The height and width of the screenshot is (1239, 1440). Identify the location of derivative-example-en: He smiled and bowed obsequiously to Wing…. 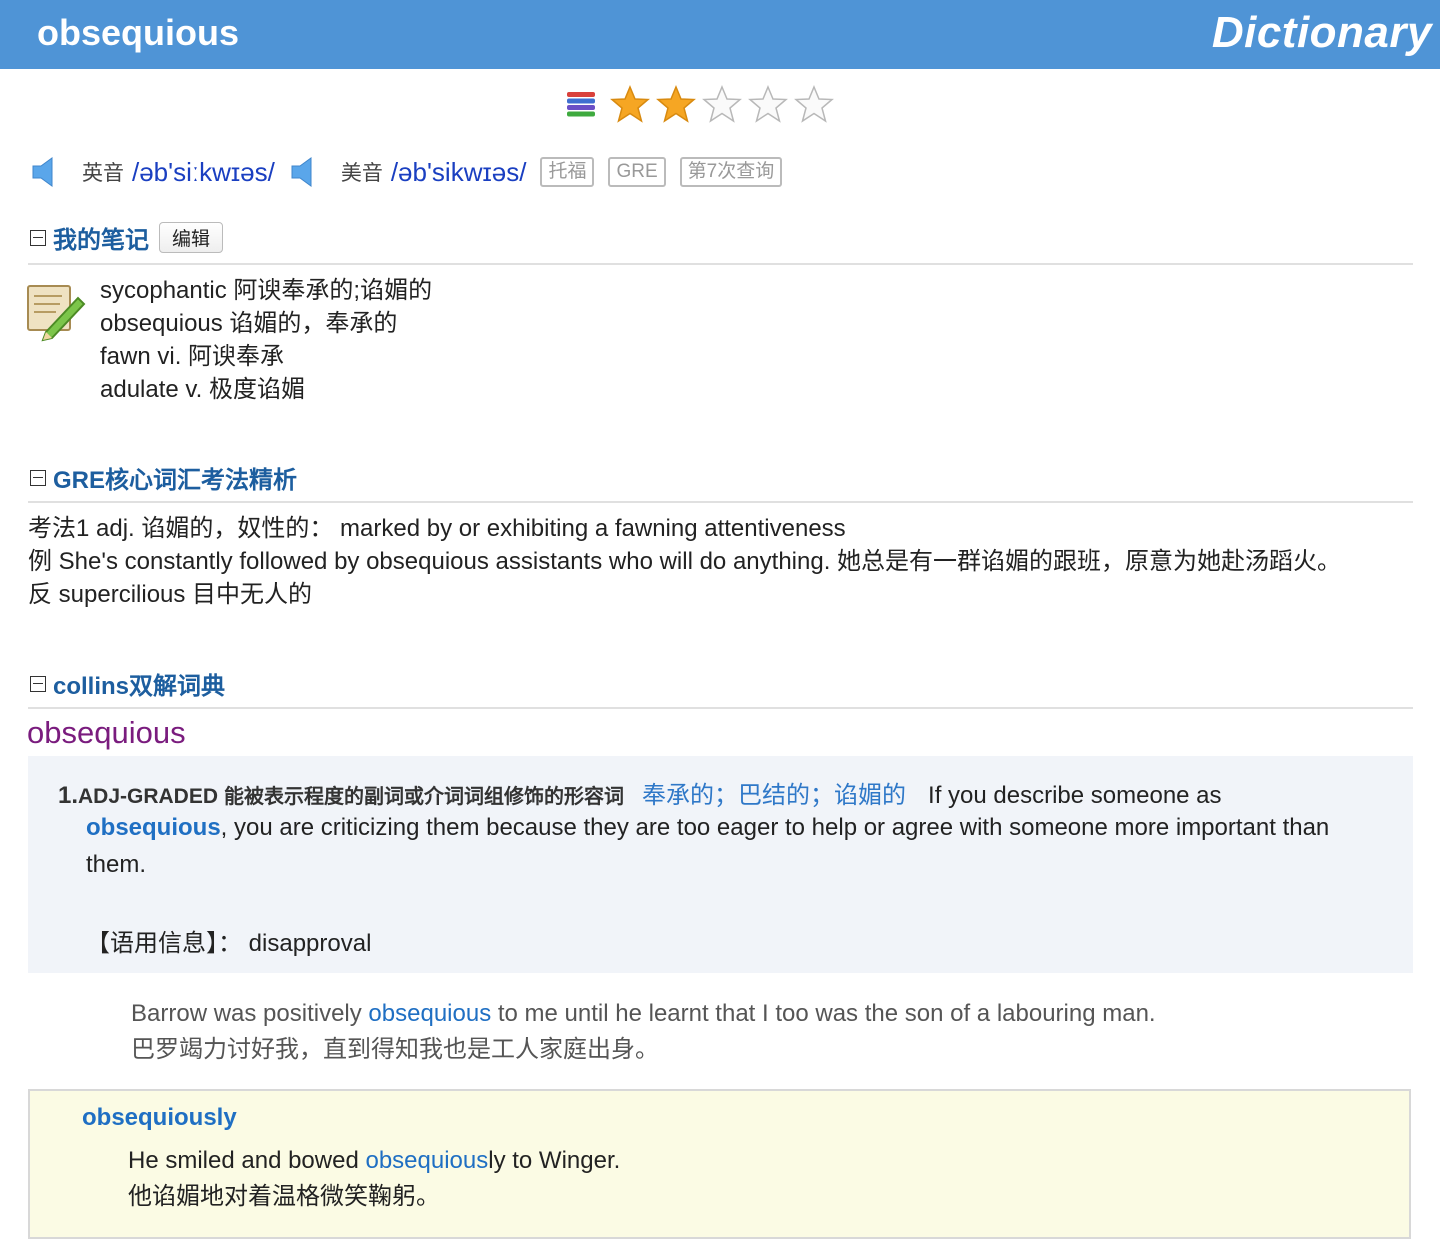
(374, 1161).